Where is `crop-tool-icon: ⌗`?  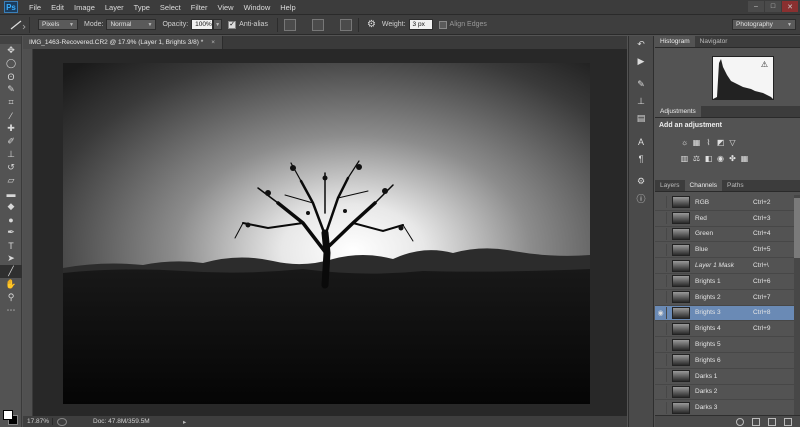
crop-tool-icon: ⌗ is located at coordinates (11, 102).